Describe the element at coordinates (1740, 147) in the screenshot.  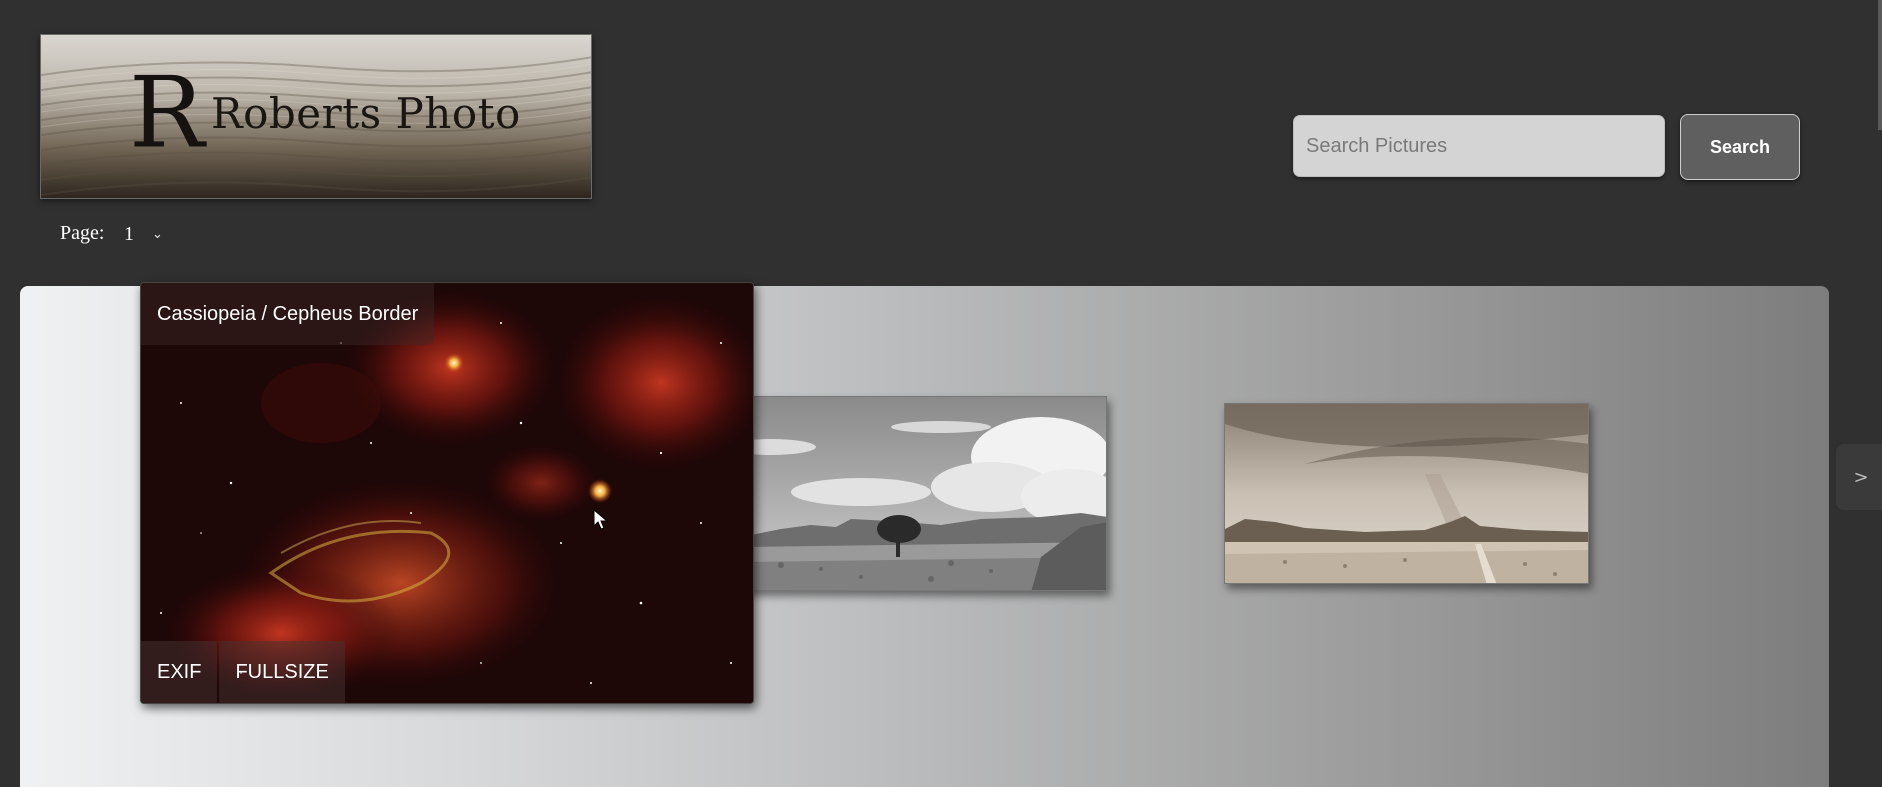
I see `search-button: Search` at that location.